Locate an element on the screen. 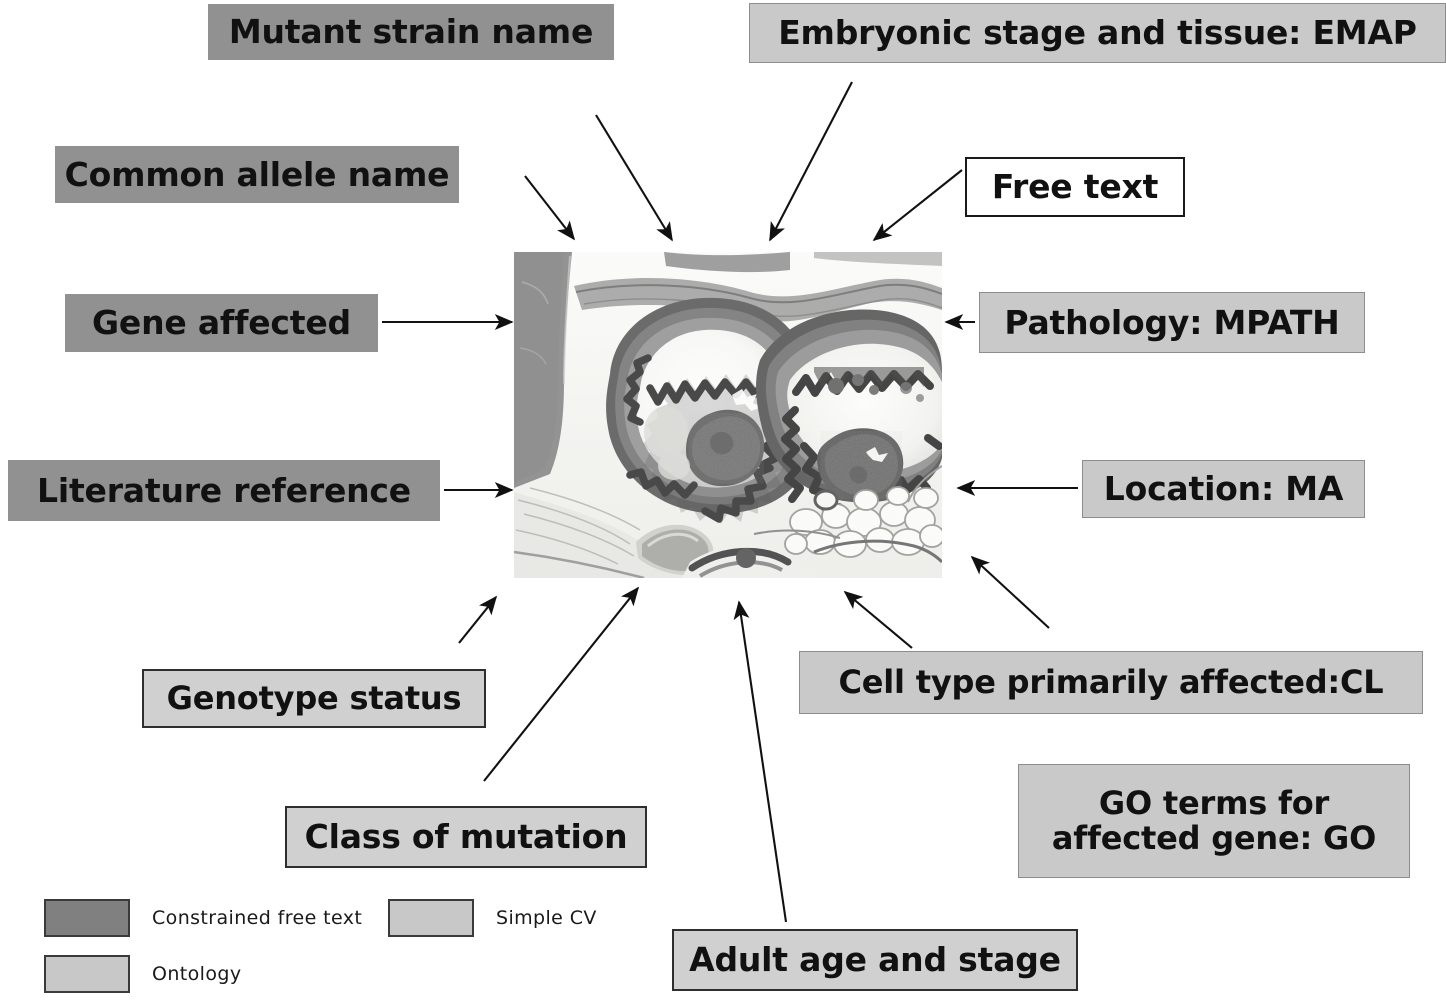  label-literature-reference: Literature reference is located at coordinates (224, 490).